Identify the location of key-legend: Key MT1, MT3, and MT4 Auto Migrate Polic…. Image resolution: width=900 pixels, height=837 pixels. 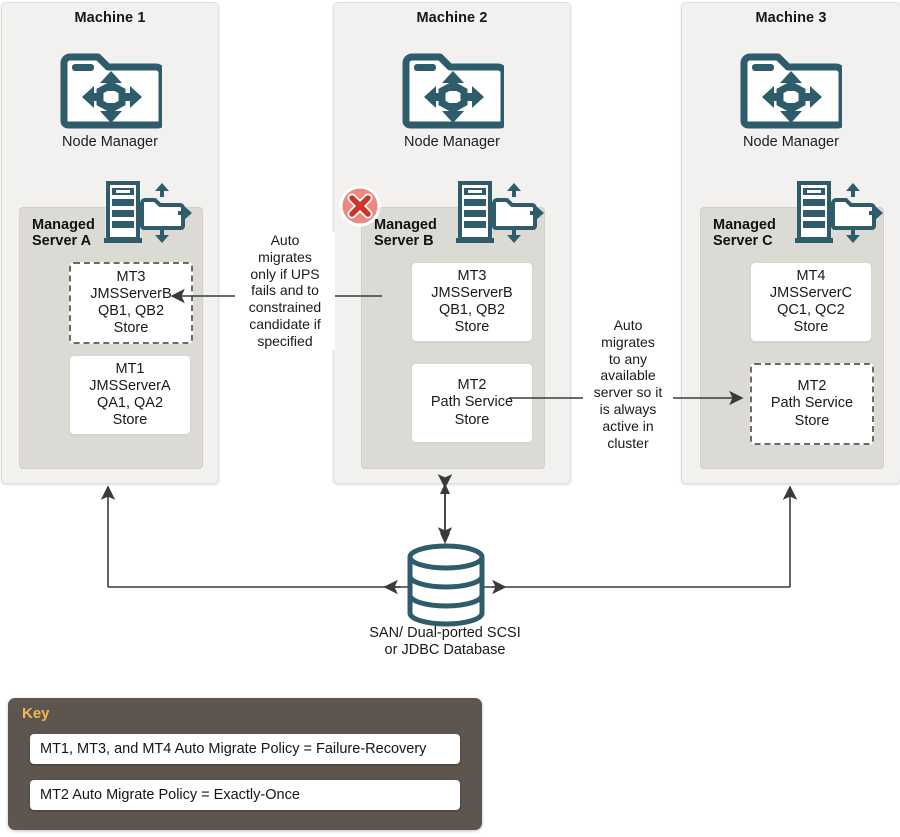
(245, 764).